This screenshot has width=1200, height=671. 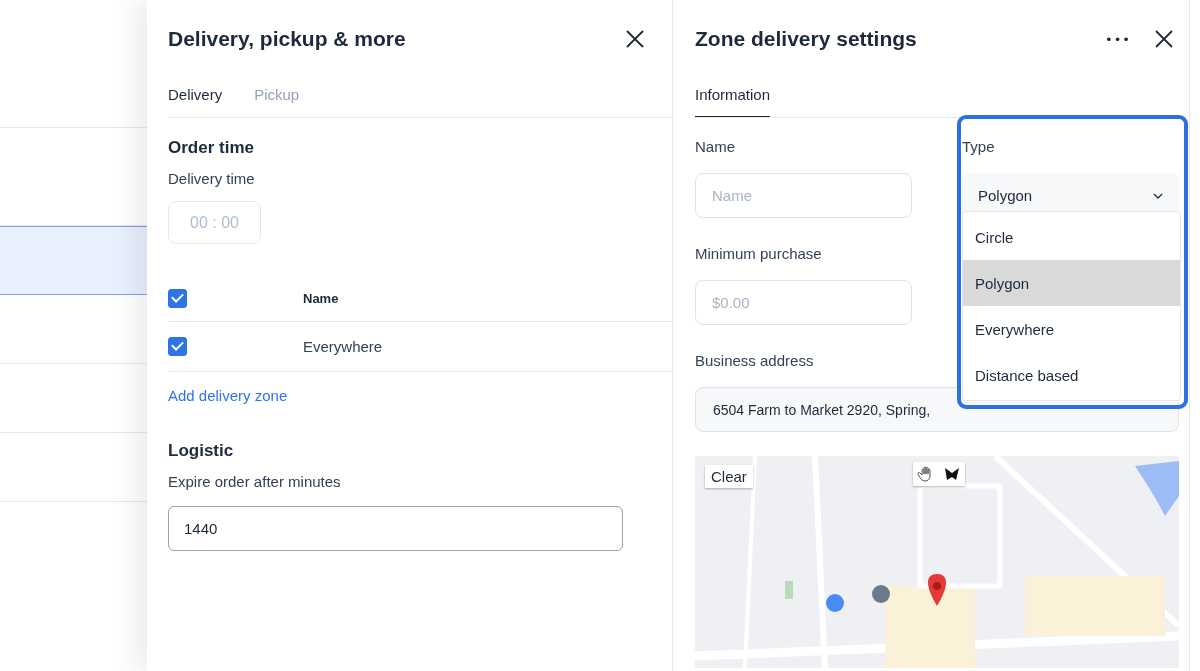 What do you see at coordinates (803, 302) in the screenshot?
I see `price-field: $0.00` at bounding box center [803, 302].